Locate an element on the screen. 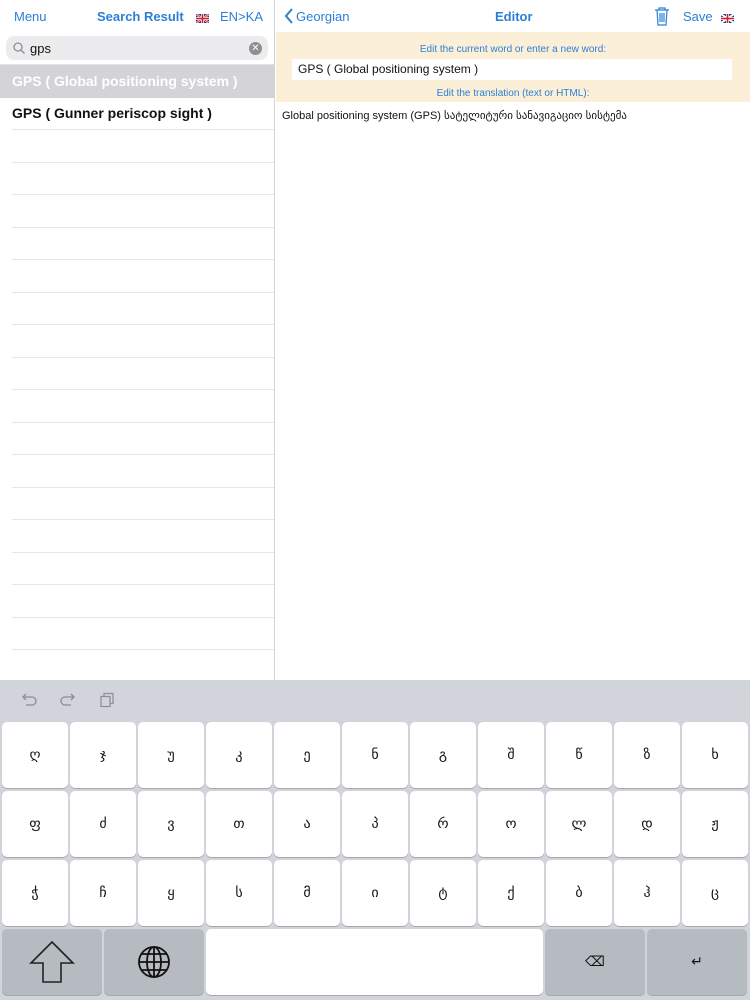 The image size is (750, 1000). edit-translation-label: Edit the translation (text or HTML): is located at coordinates (513, 93).